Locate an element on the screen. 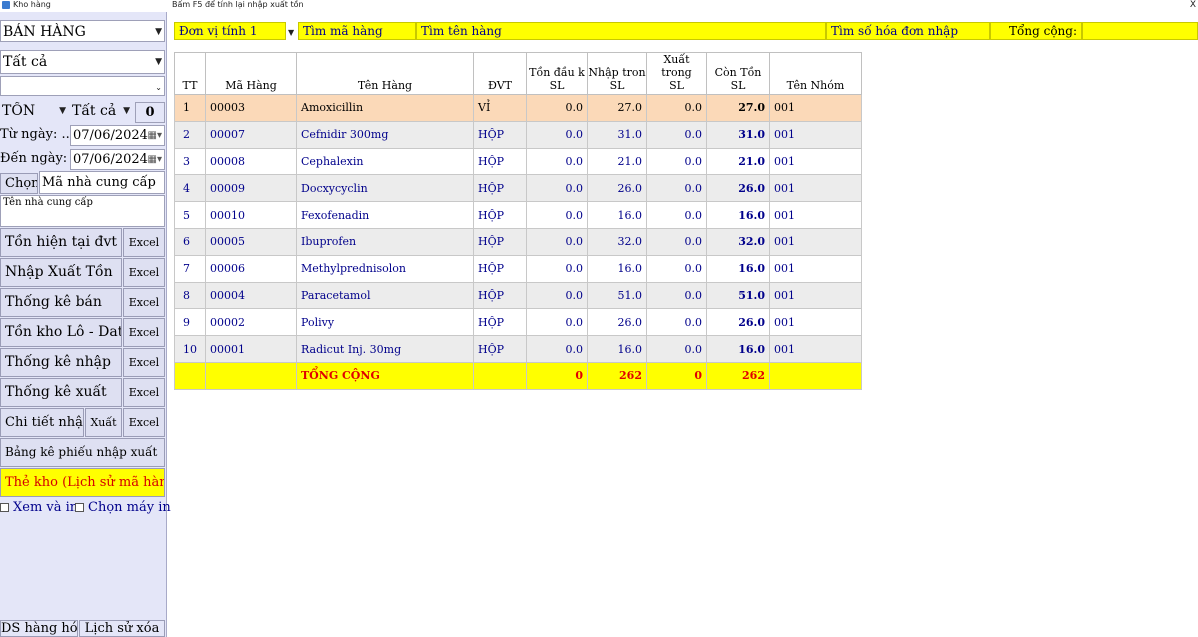 The height and width of the screenshot is (637, 1198). search-name-input: Tìm tên hàng is located at coordinates (621, 31).